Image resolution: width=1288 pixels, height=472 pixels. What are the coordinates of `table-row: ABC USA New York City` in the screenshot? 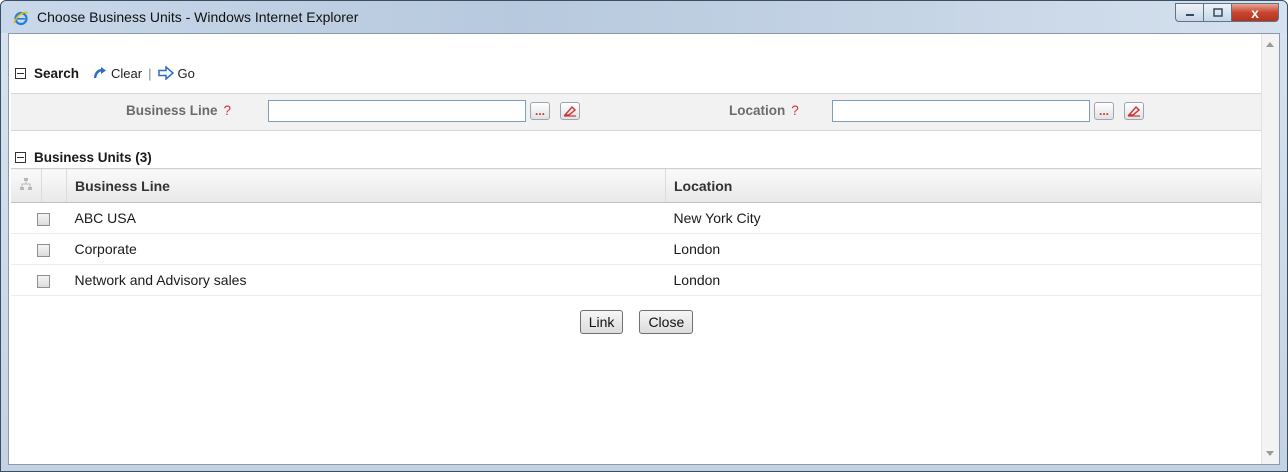 It's located at (636, 218).